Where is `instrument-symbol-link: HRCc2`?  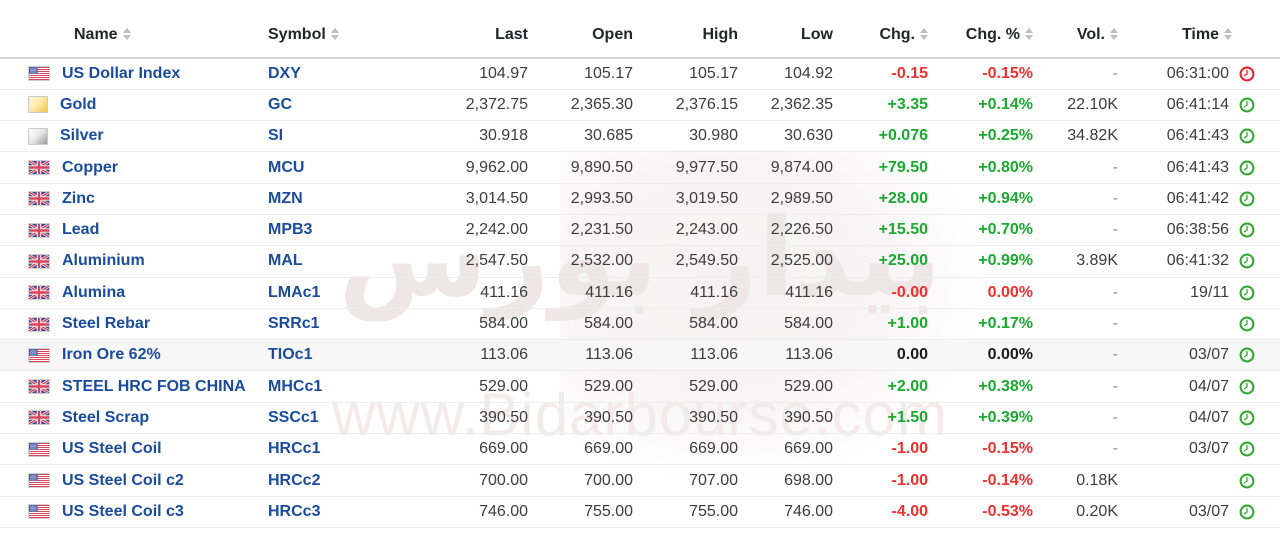
instrument-symbol-link: HRCc2 is located at coordinates (294, 480).